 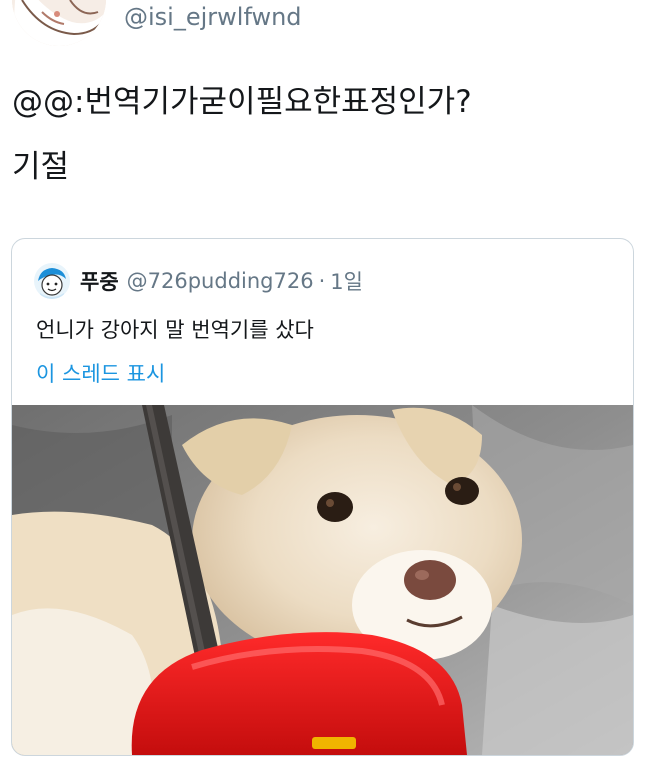 What do you see at coordinates (41, 167) in the screenshot?
I see `tweet-text-line-2: 기절` at bounding box center [41, 167].